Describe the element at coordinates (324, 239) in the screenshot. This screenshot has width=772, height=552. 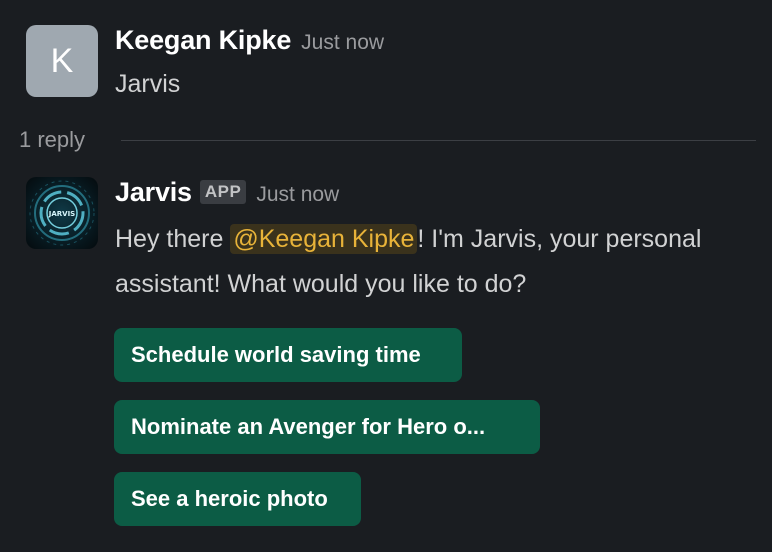
I see `user-mention: @Keegan Kipke` at that location.